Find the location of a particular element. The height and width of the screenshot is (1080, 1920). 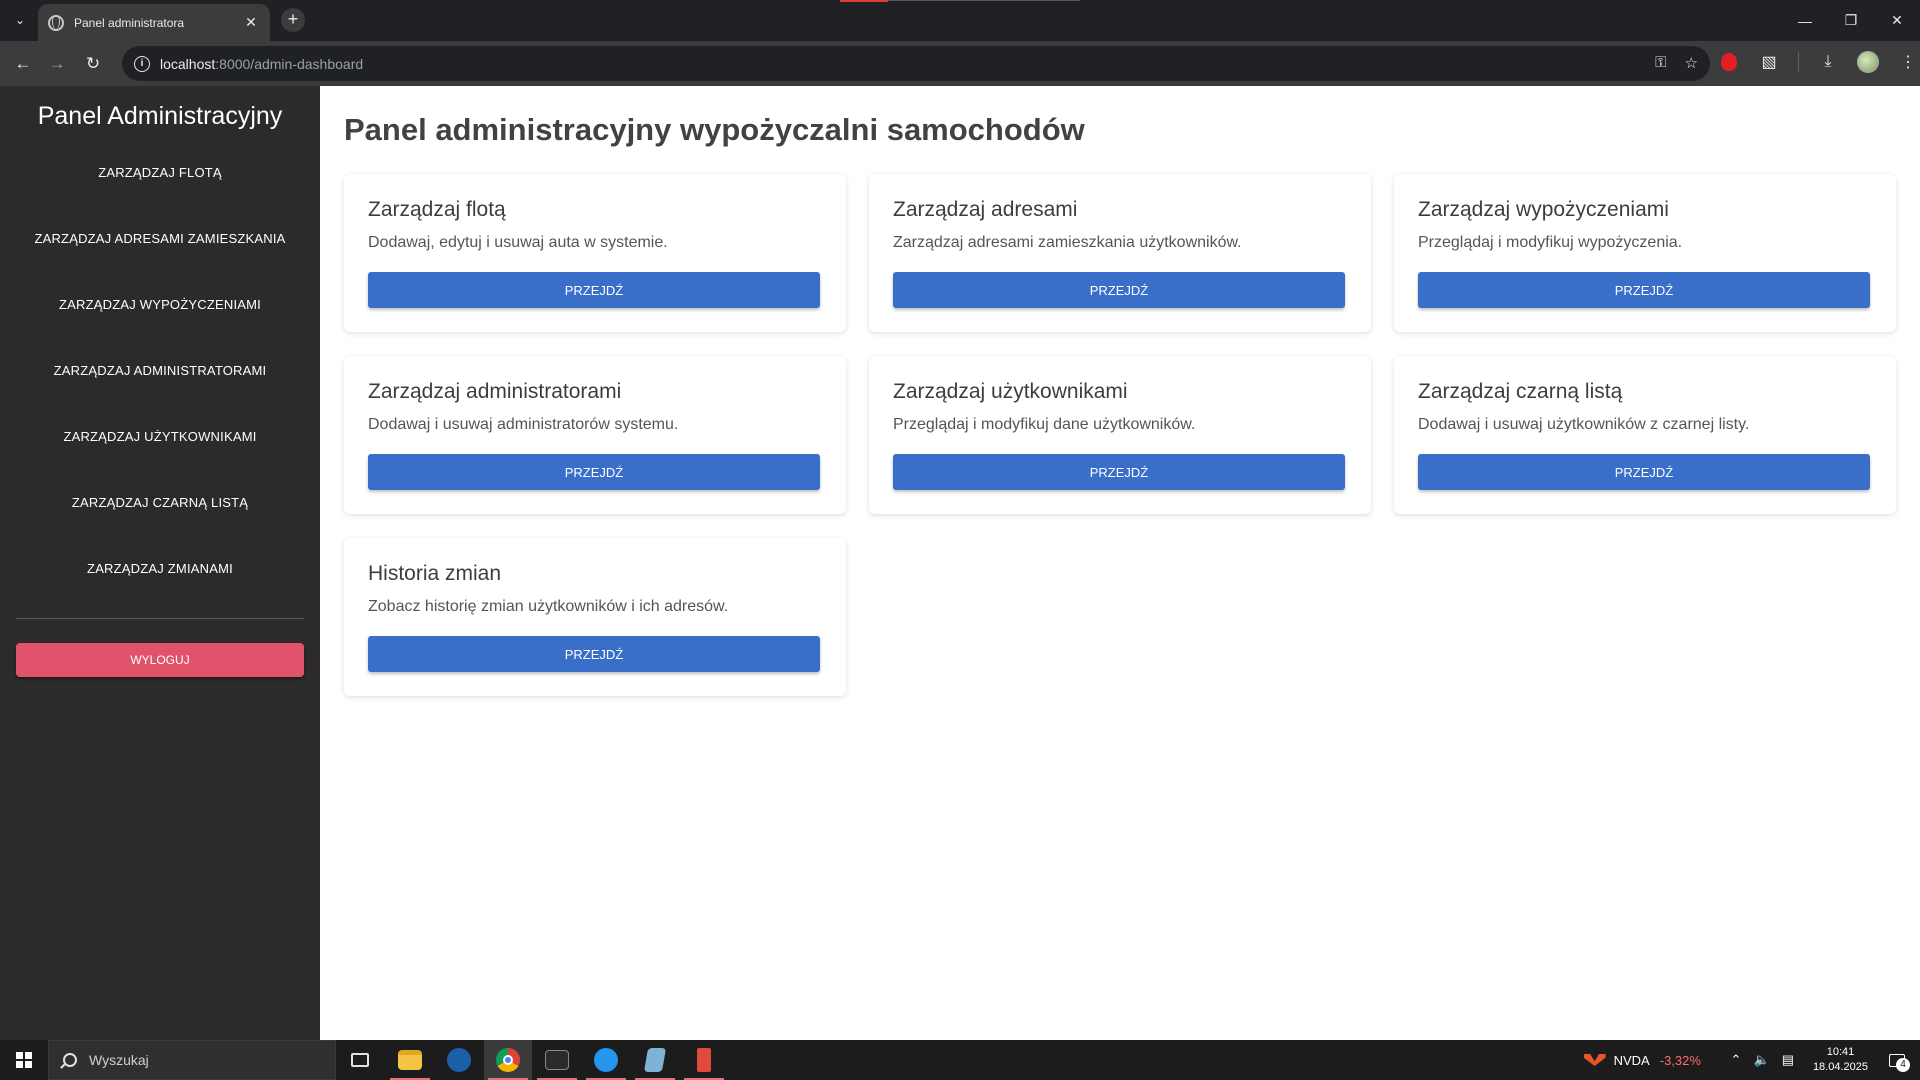

card-description: Przeglądaj i modyfikuj wypożyczenia. is located at coordinates (1550, 242).